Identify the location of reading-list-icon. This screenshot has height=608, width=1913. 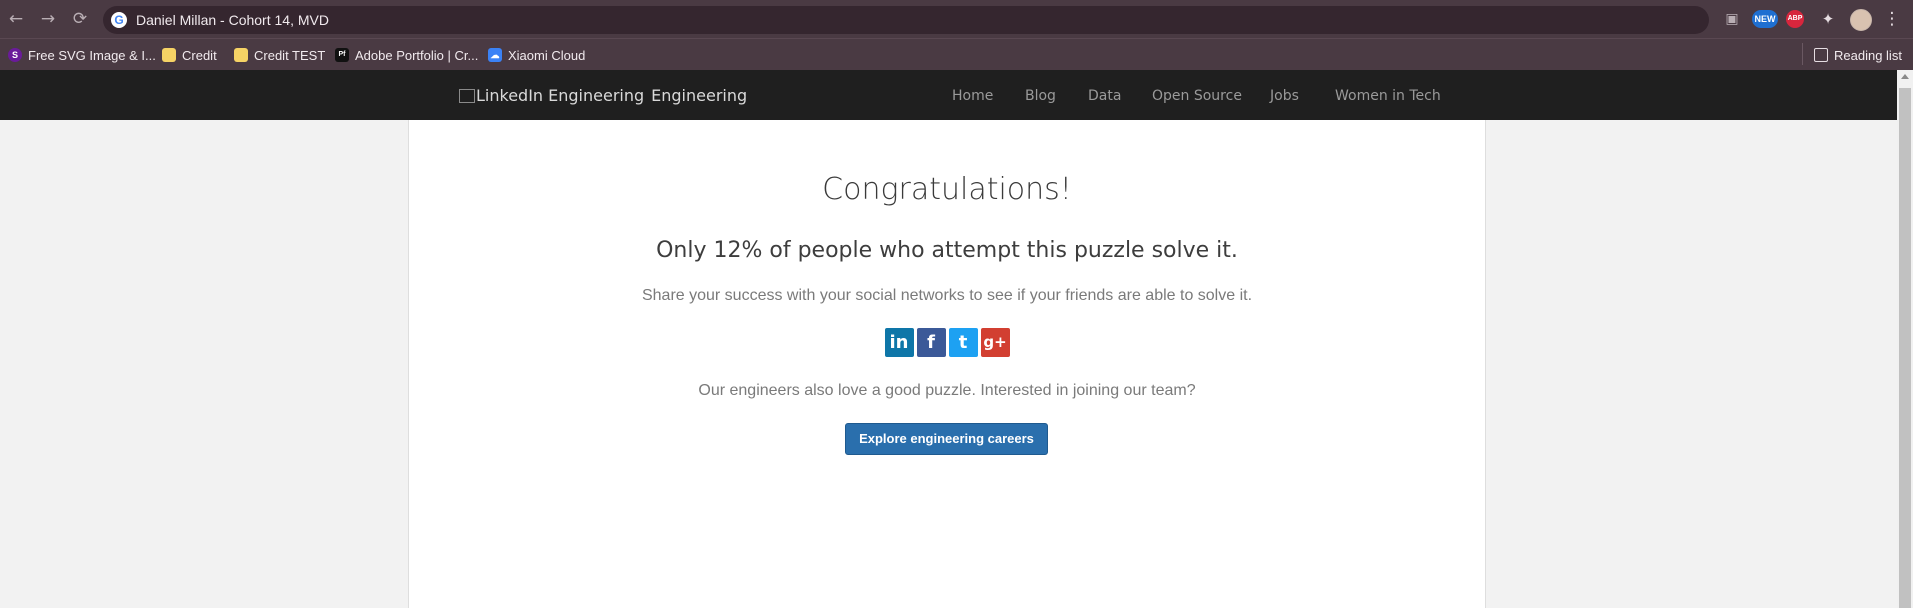
(1821, 55).